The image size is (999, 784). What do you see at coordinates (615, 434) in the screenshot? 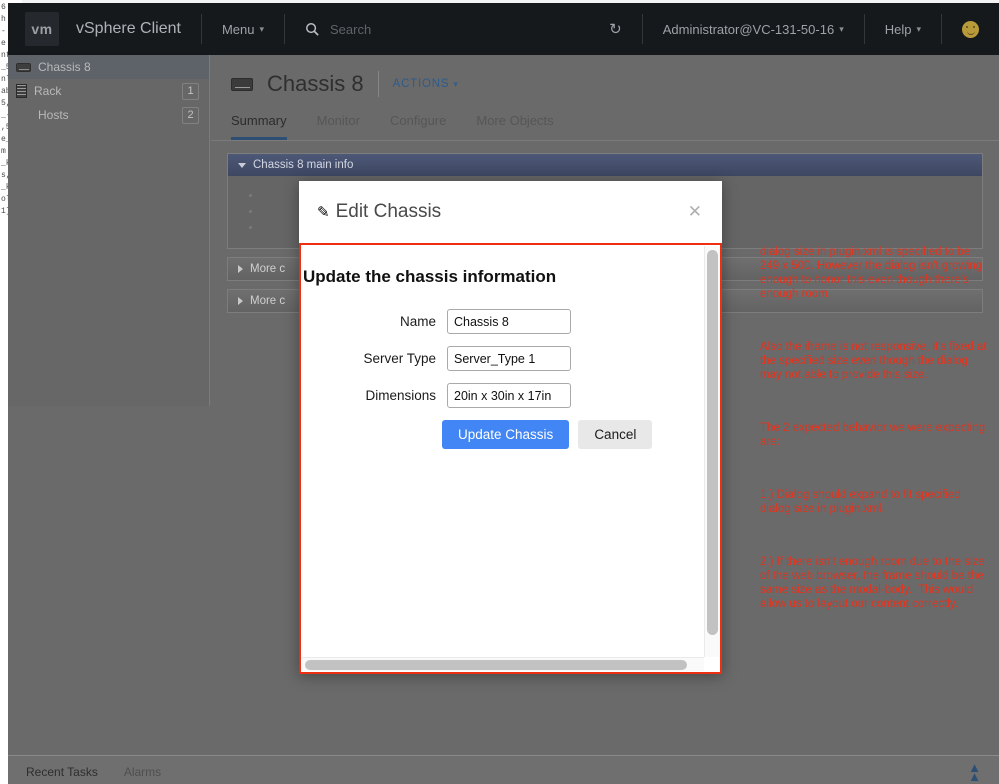
I see `cancel-button: Cancel` at bounding box center [615, 434].